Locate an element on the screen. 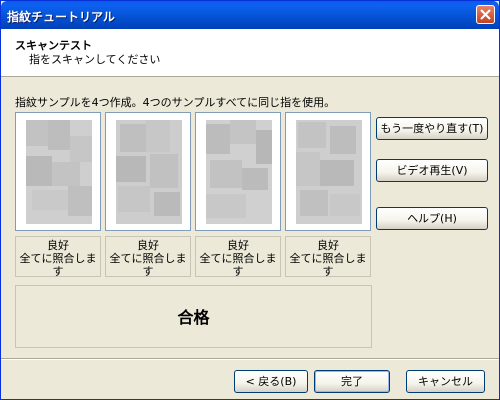  close-button is located at coordinates (485, 14).